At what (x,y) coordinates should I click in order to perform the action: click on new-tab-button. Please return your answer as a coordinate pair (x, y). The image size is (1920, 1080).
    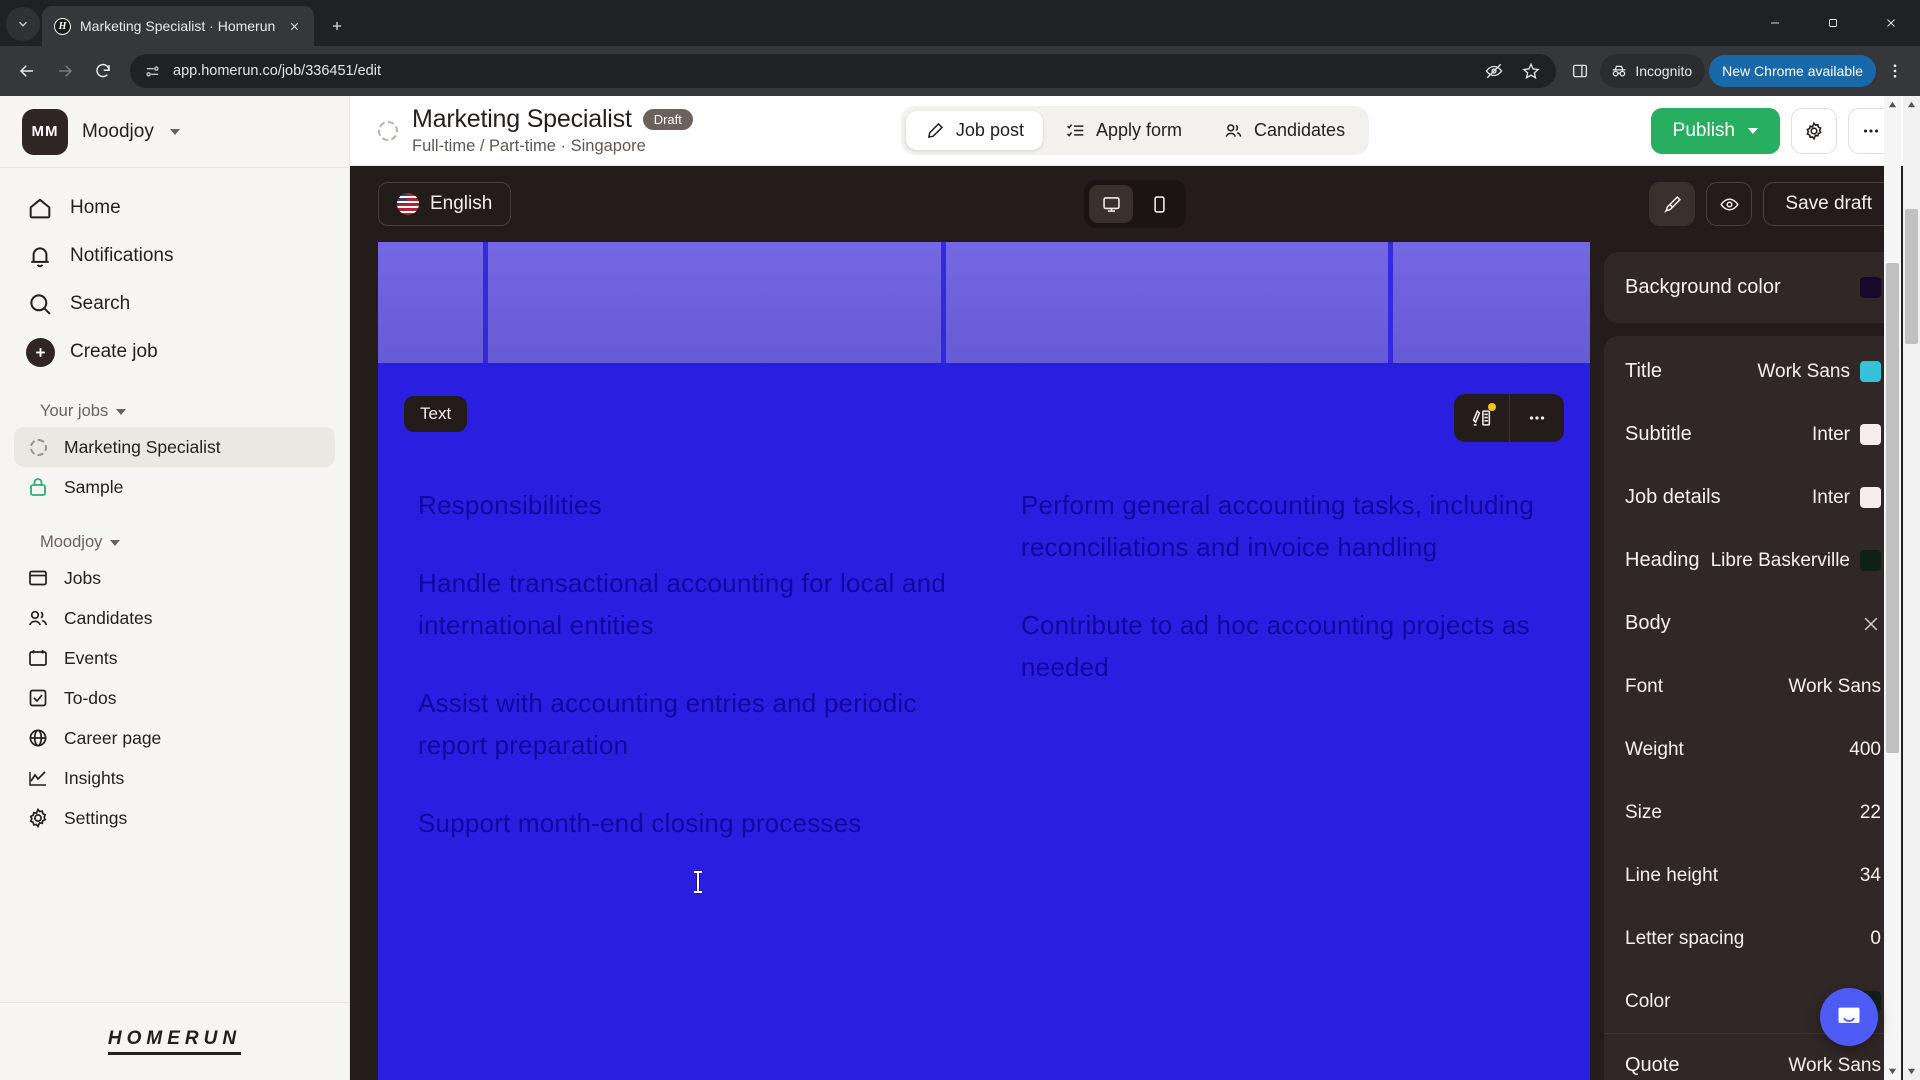
    Looking at the image, I should click on (337, 26).